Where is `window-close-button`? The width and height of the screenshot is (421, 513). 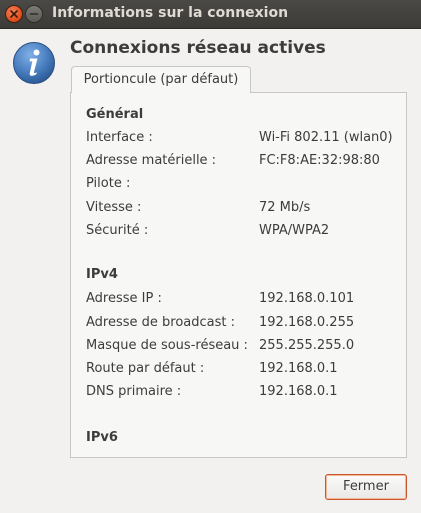
window-close-button is located at coordinates (14, 14).